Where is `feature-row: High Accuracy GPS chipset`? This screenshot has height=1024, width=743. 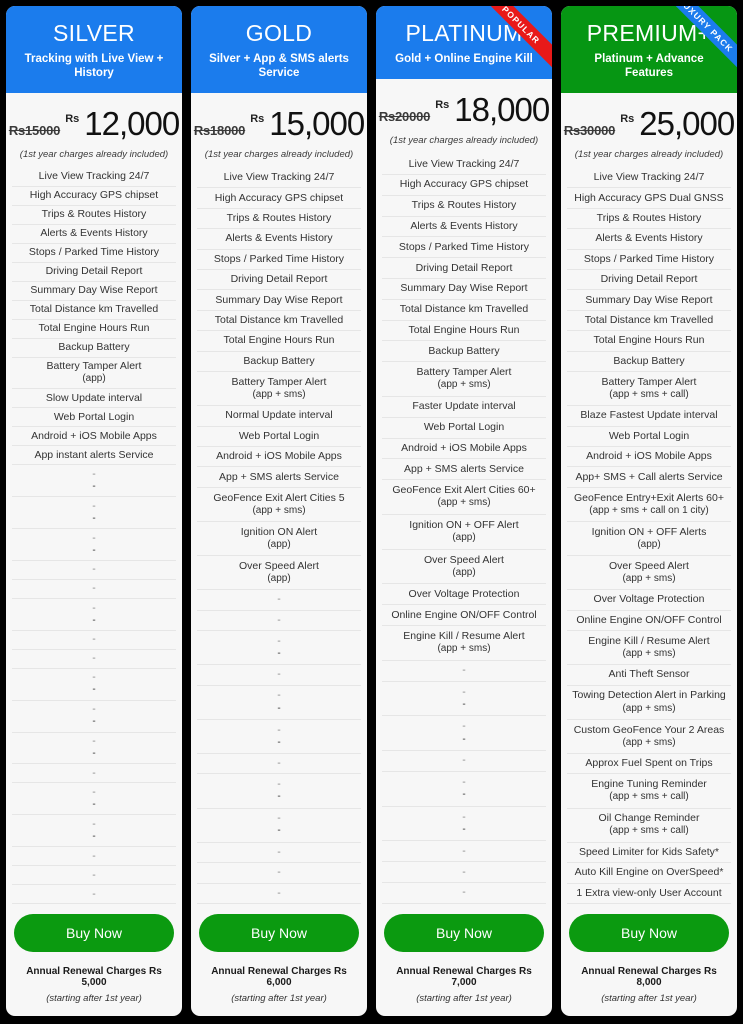 feature-row: High Accuracy GPS chipset is located at coordinates (279, 198).